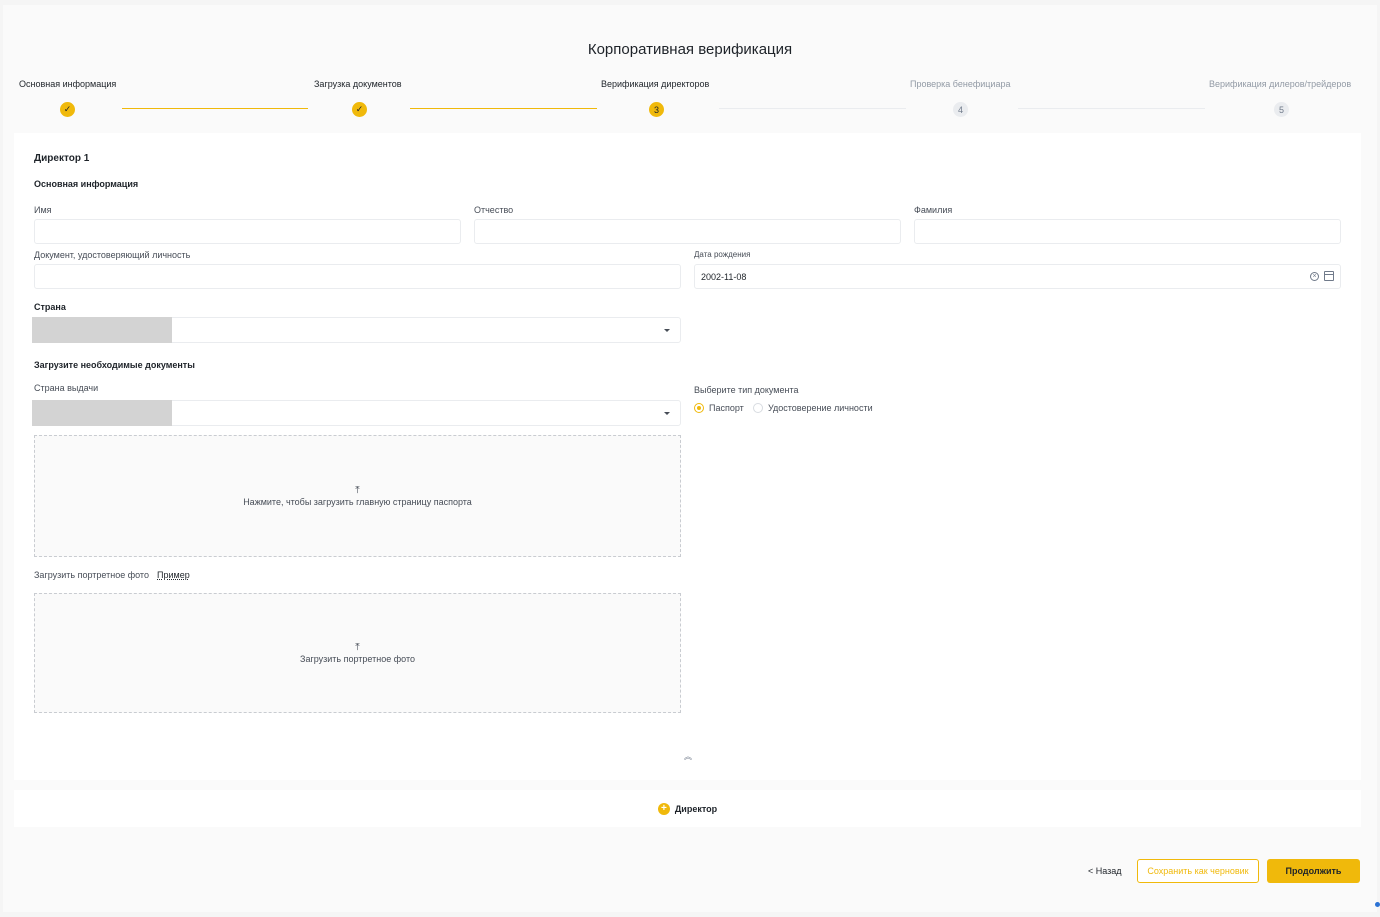 The width and height of the screenshot is (1380, 917). I want to click on dob-field: 2002-11-08 ×, so click(1017, 276).